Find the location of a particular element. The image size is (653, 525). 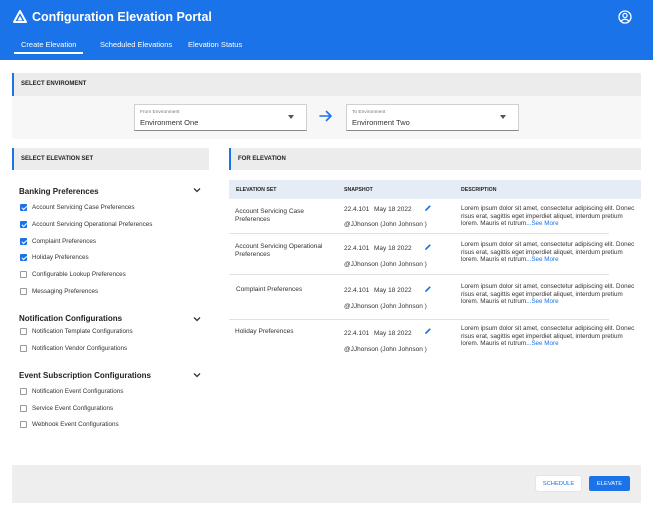

checkbox-label: Holiday Preferences is located at coordinates (60, 257).